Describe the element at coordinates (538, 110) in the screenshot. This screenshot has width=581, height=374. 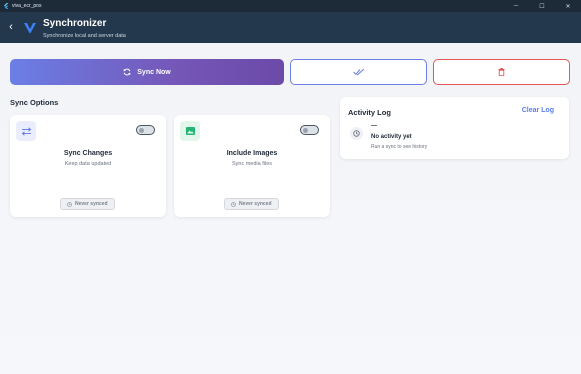
I see `clear-log-button: Clear Log` at that location.